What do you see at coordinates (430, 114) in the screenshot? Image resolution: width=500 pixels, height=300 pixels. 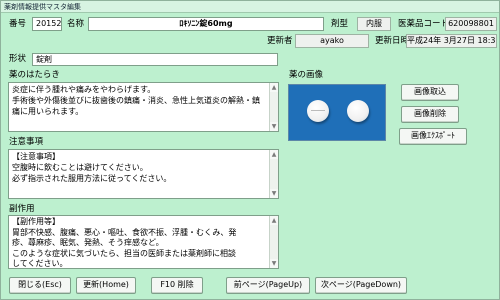 I see `delete-image-button: 画像削除` at bounding box center [430, 114].